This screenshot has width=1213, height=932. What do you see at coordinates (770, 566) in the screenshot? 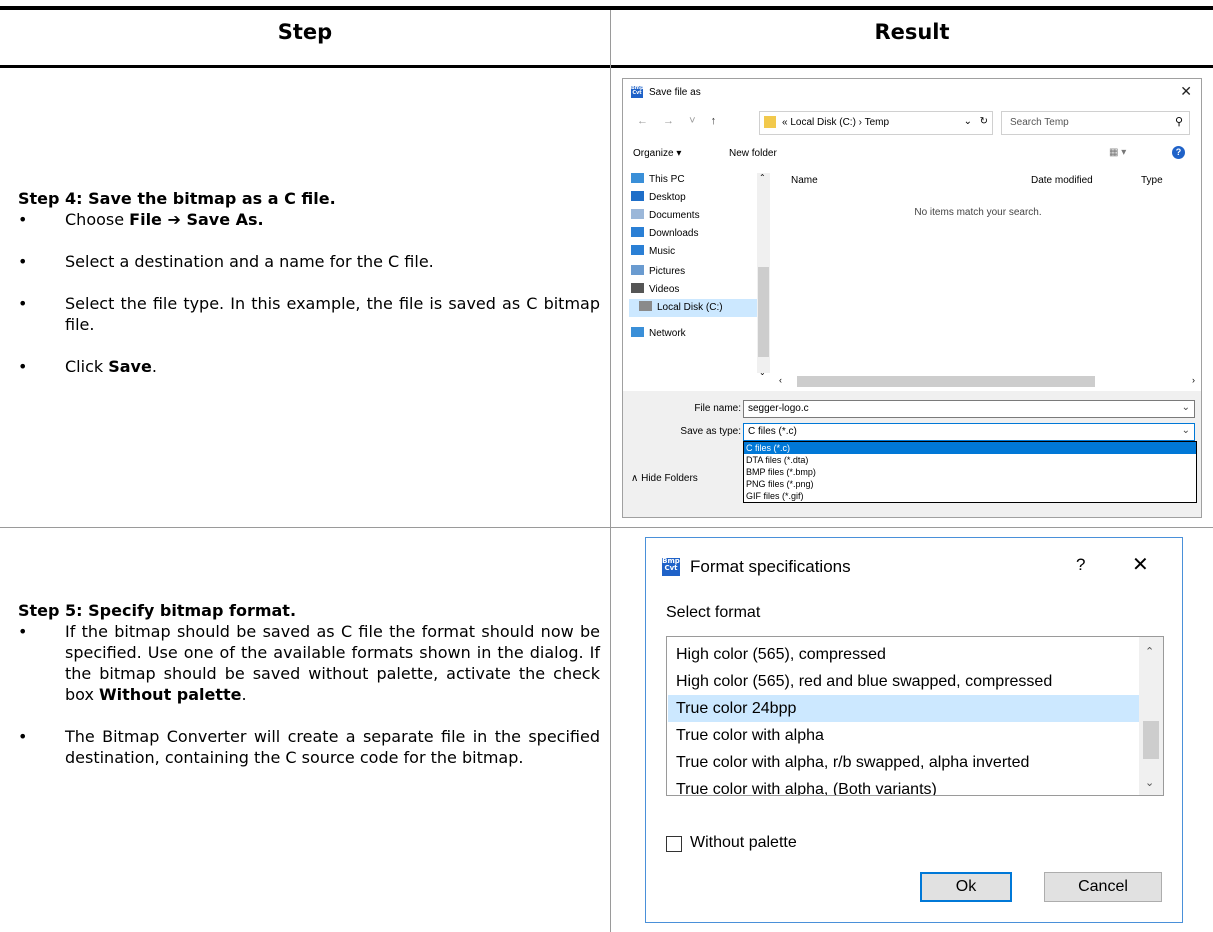
I see `format-dialog-title: Format specifications` at bounding box center [770, 566].